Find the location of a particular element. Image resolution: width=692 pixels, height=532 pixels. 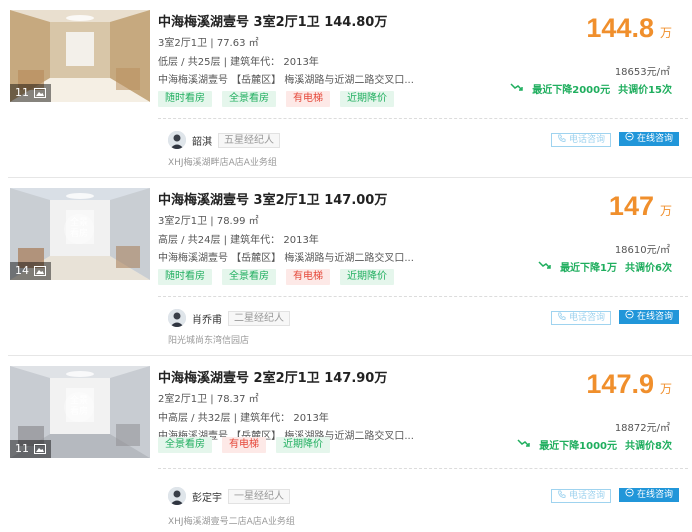

listing-title: 中海梅溪湖壹号 3室2厅1卫 147.00万 is located at coordinates (272, 198).